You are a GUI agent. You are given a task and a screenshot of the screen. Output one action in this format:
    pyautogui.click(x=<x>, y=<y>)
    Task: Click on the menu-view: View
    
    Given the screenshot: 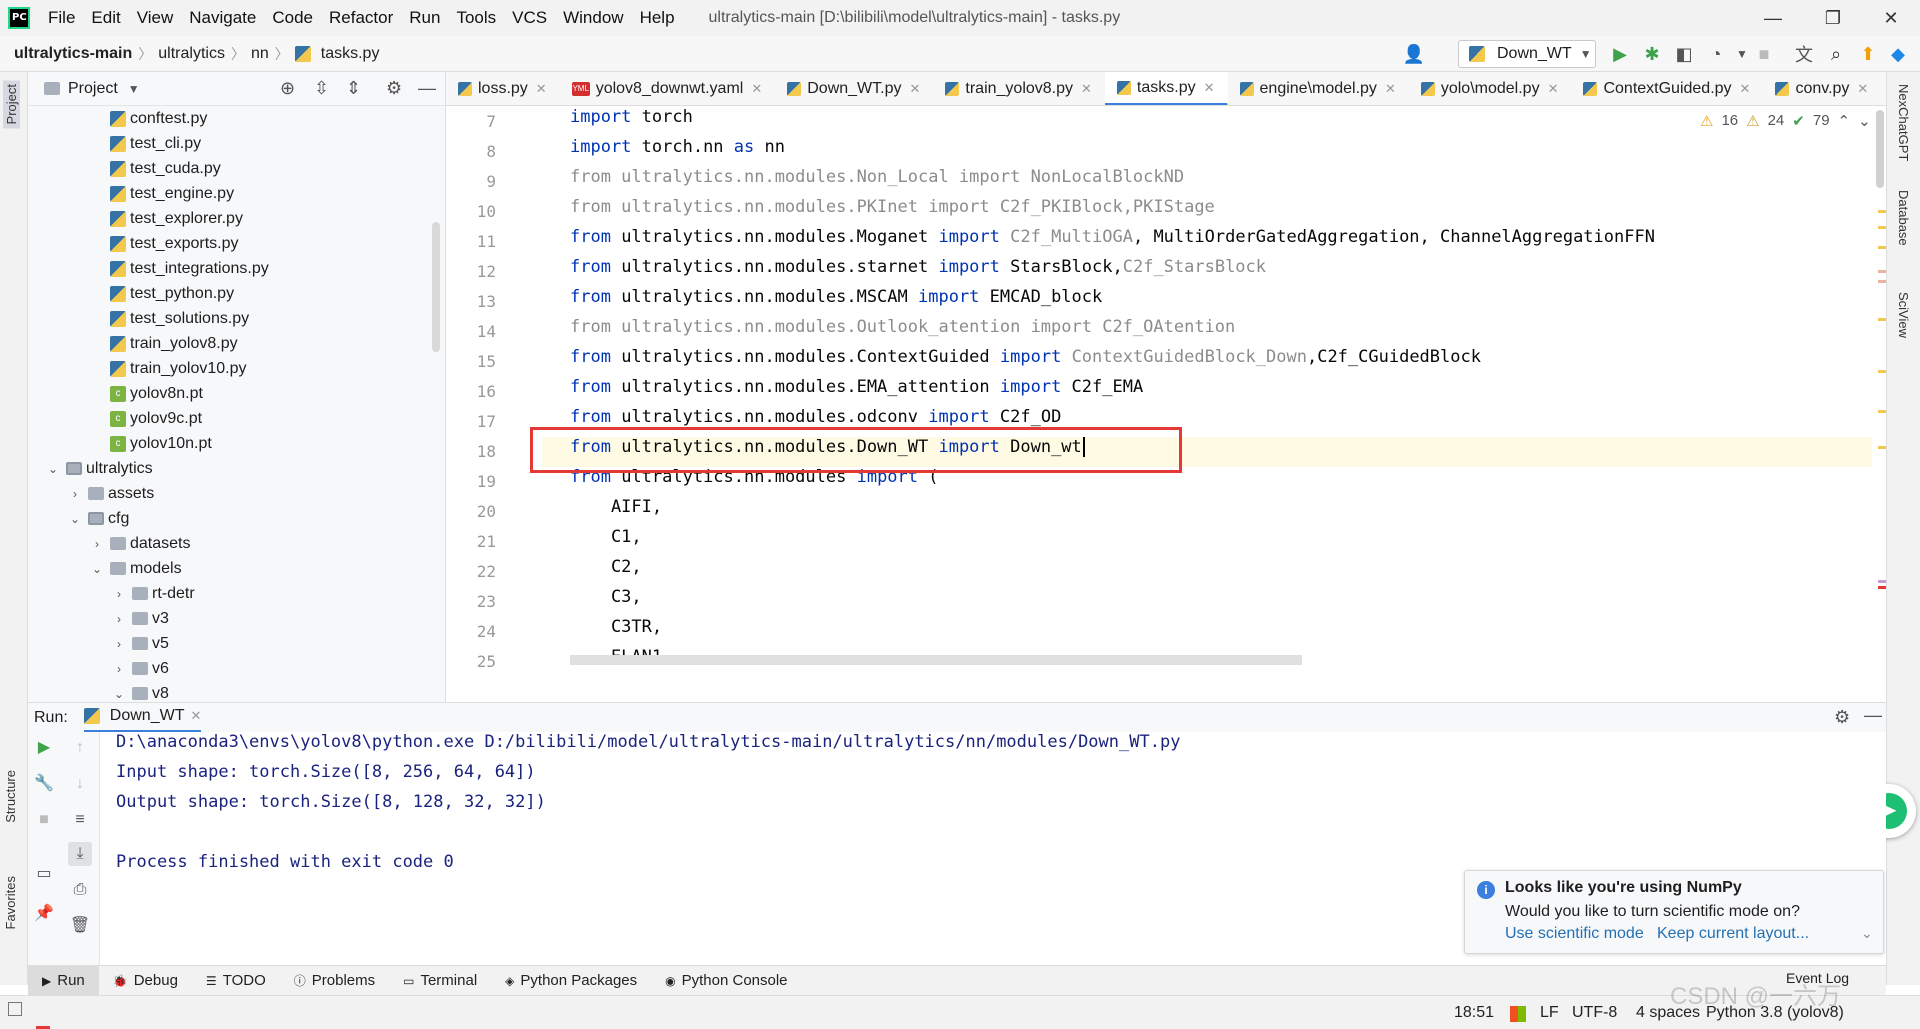 What is the action you would take?
    pyautogui.click(x=155, y=18)
    